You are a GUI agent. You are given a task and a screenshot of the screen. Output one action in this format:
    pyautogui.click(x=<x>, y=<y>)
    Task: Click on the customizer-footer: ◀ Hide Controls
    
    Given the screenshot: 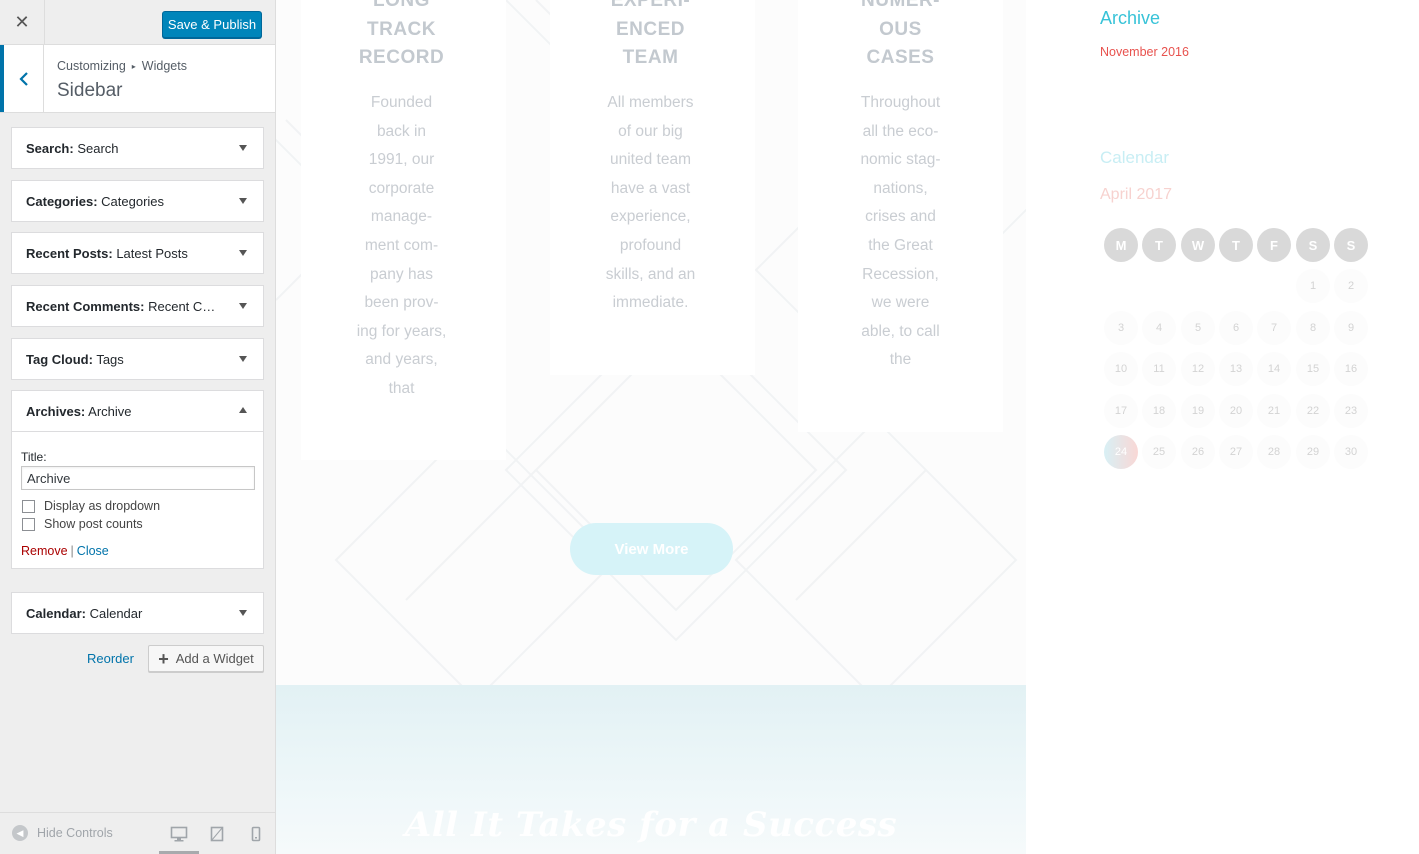 What is the action you would take?
    pyautogui.click(x=137, y=833)
    